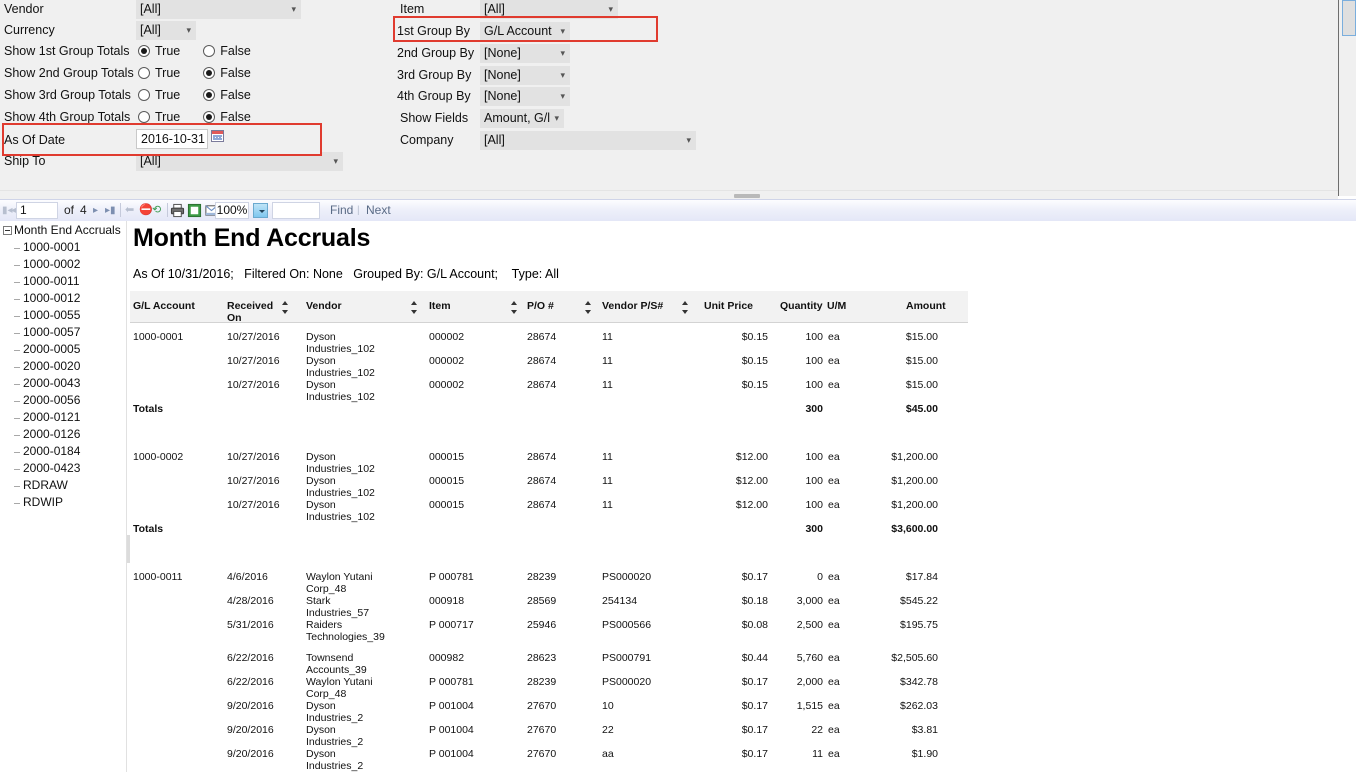  I want to click on tree-root-node: Month End Accruals, so click(62, 230).